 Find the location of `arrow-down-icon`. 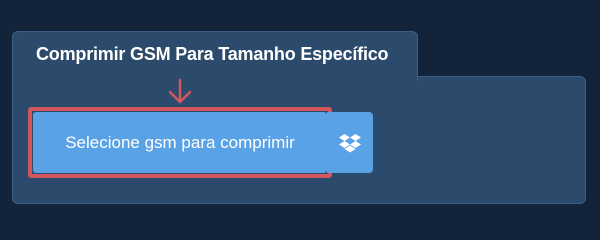

arrow-down-icon is located at coordinates (180, 91).